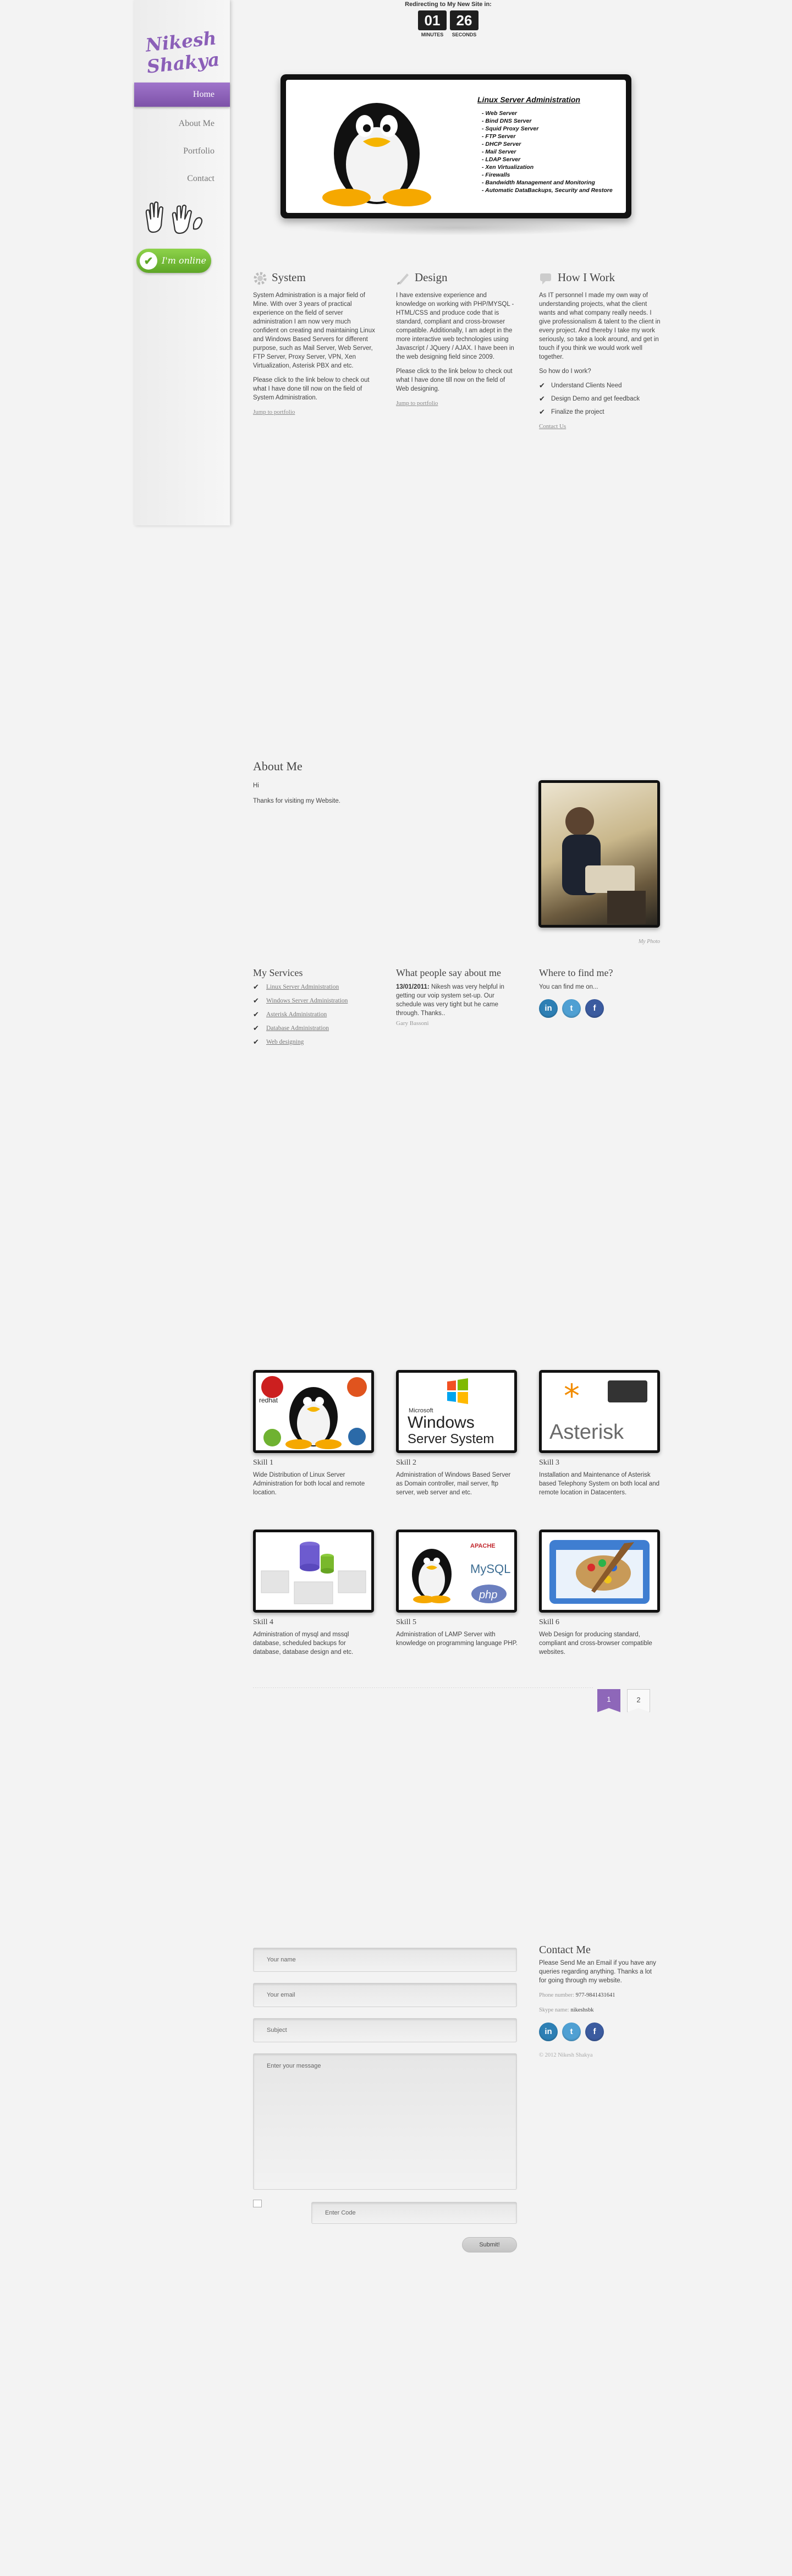 The height and width of the screenshot is (2576, 792). What do you see at coordinates (263, 1463) in the screenshot?
I see `skill-title: Skill 1` at bounding box center [263, 1463].